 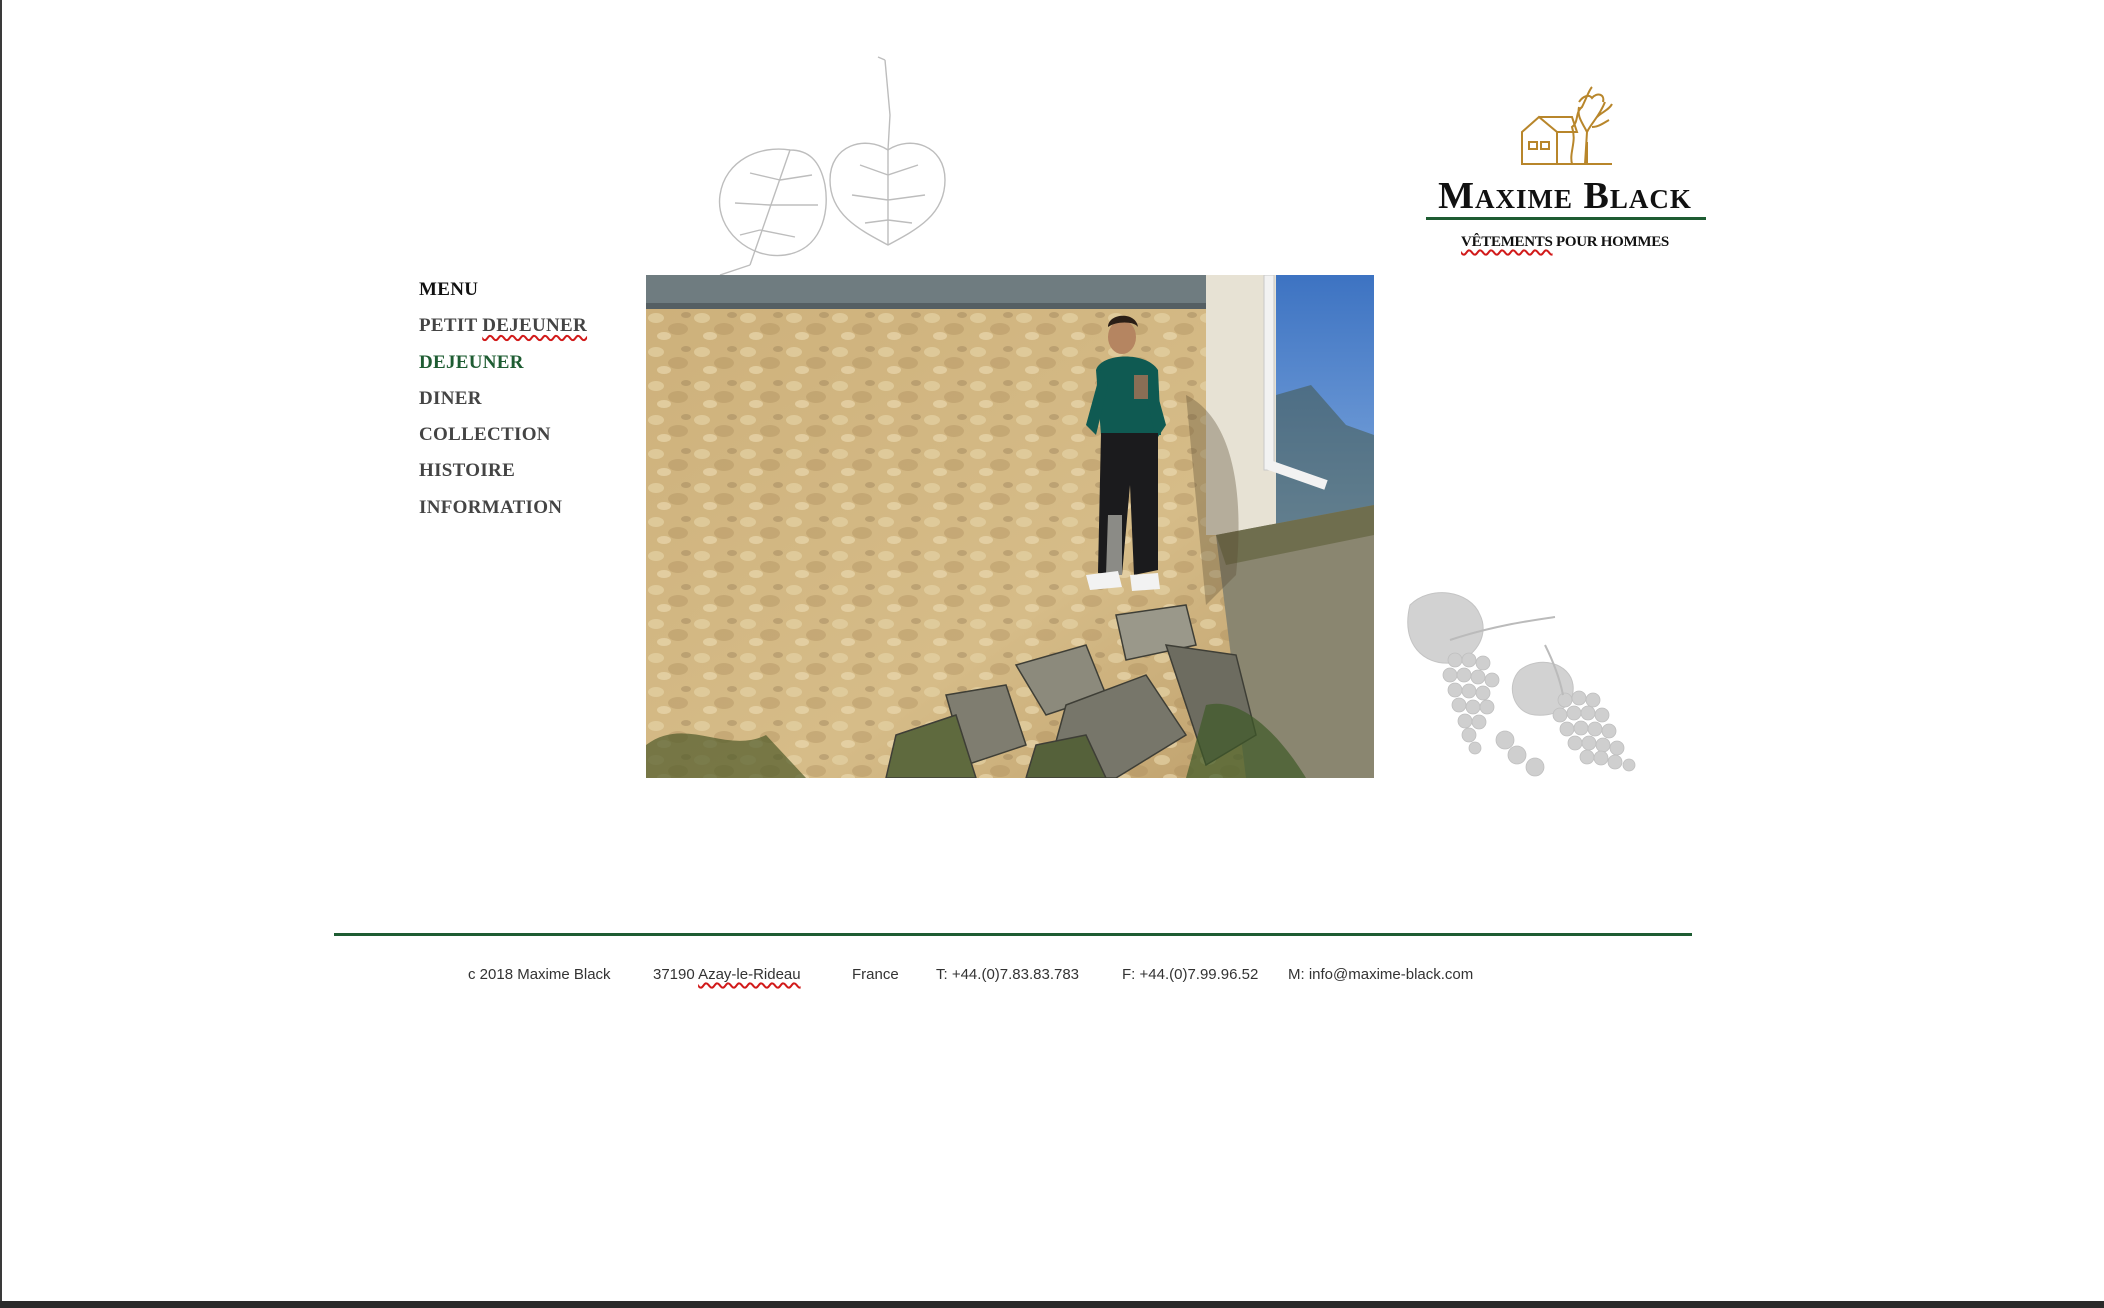 What do you see at coordinates (1052, 1304) in the screenshot?
I see `window-bottom-edge` at bounding box center [1052, 1304].